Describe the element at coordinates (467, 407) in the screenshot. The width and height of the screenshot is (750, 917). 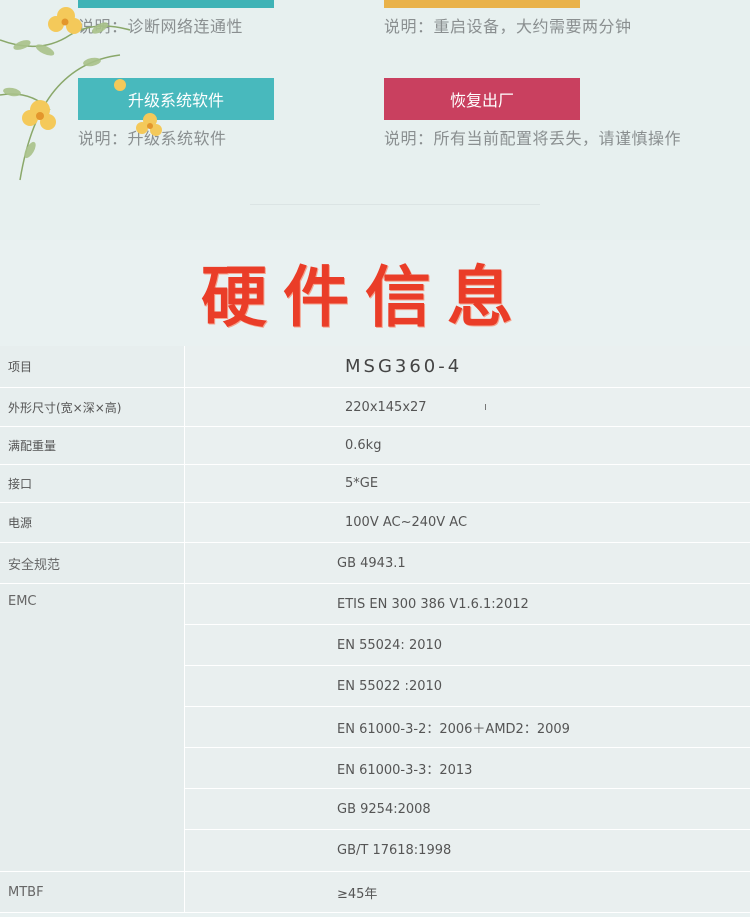
I see `row-value: 220x145x27` at that location.